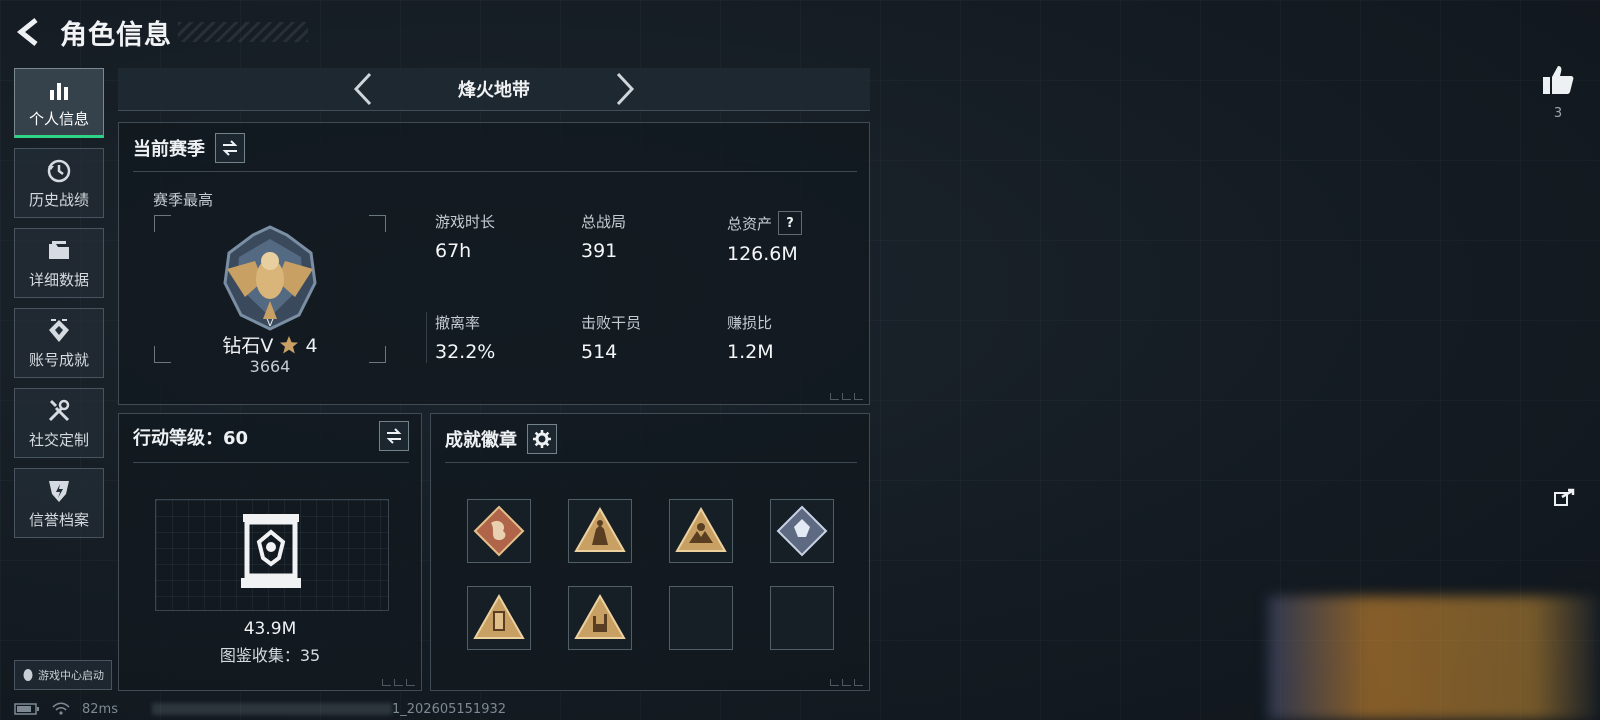 This screenshot has width=1600, height=720. I want to click on shield-icon, so click(59, 491).